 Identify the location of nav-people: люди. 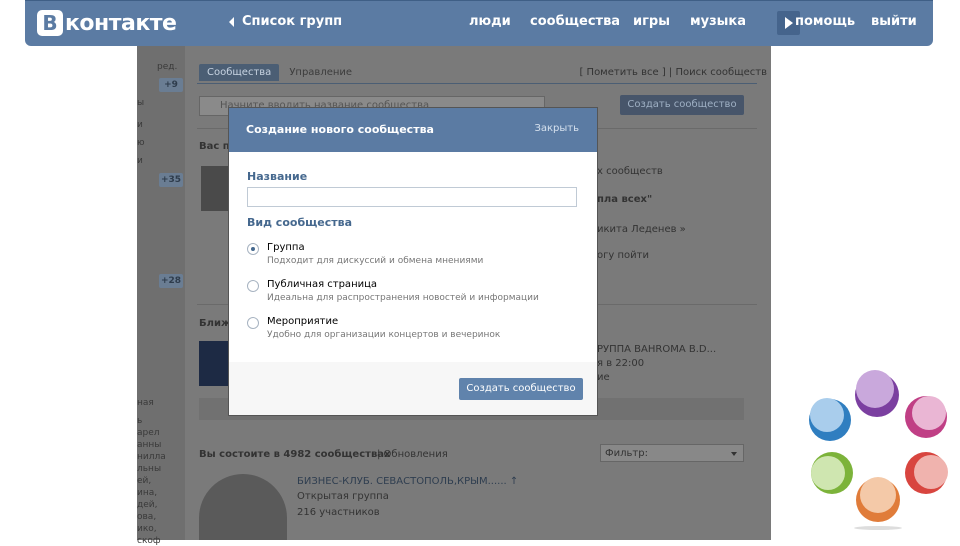
(490, 21).